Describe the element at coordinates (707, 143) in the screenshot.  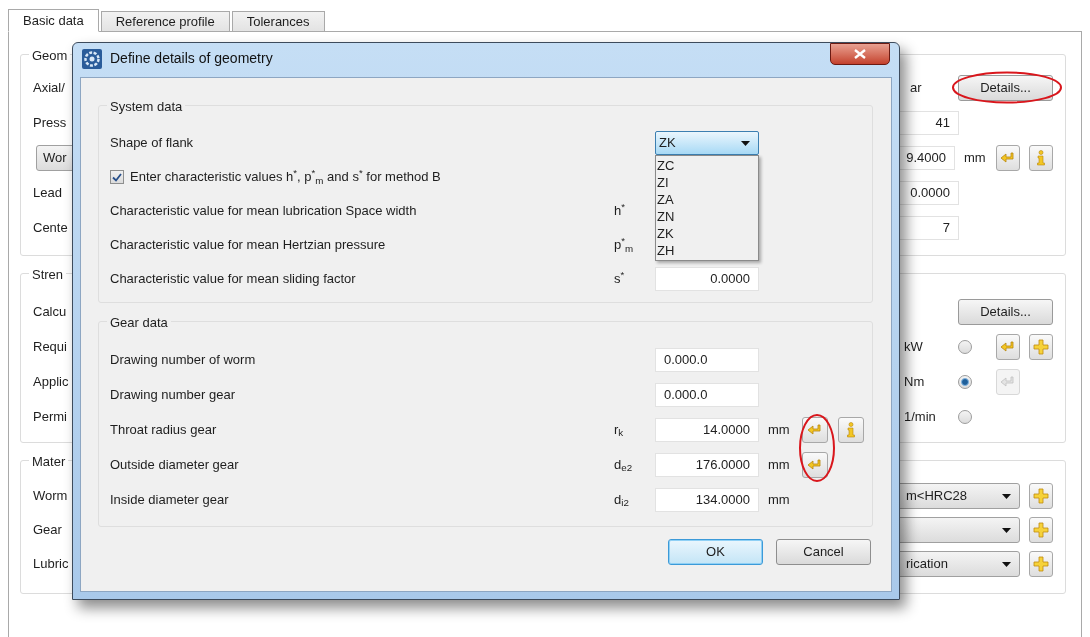
I see `dropdown: ZK` at that location.